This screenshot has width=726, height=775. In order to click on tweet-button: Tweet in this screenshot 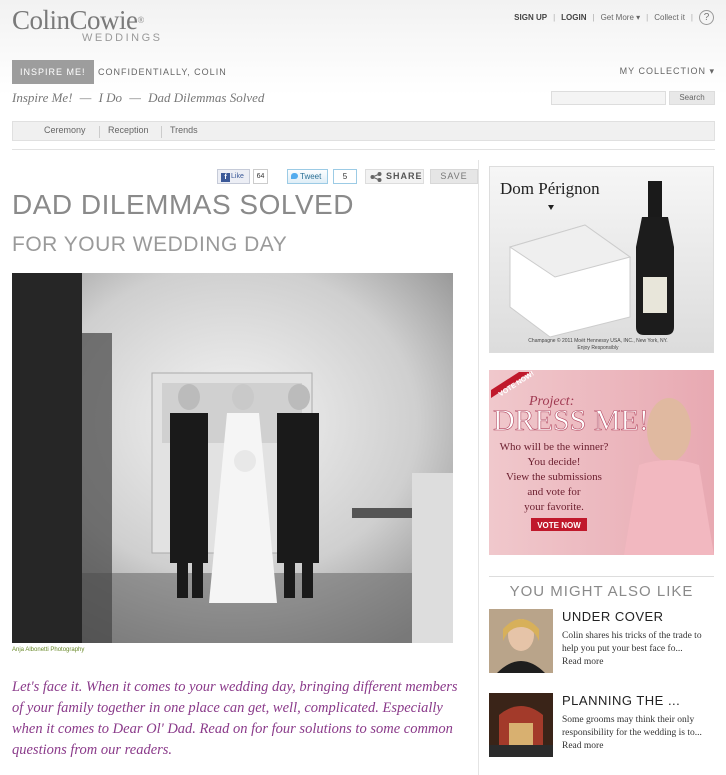, I will do `click(307, 176)`.